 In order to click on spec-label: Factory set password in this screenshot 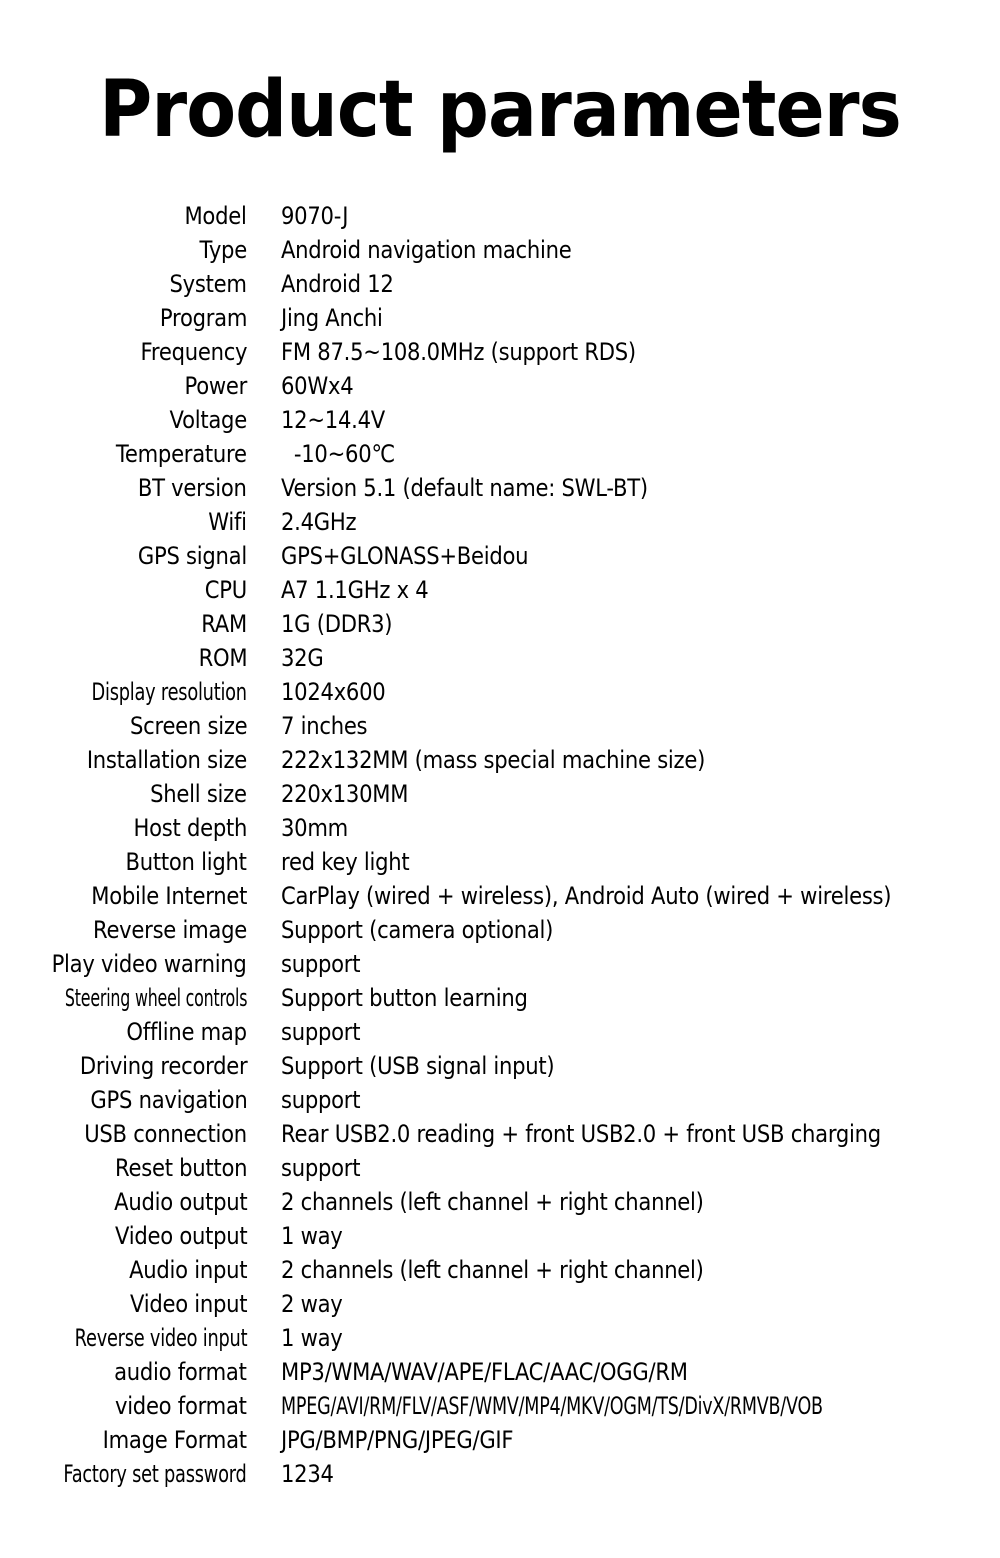, I will do `click(155, 1474)`.